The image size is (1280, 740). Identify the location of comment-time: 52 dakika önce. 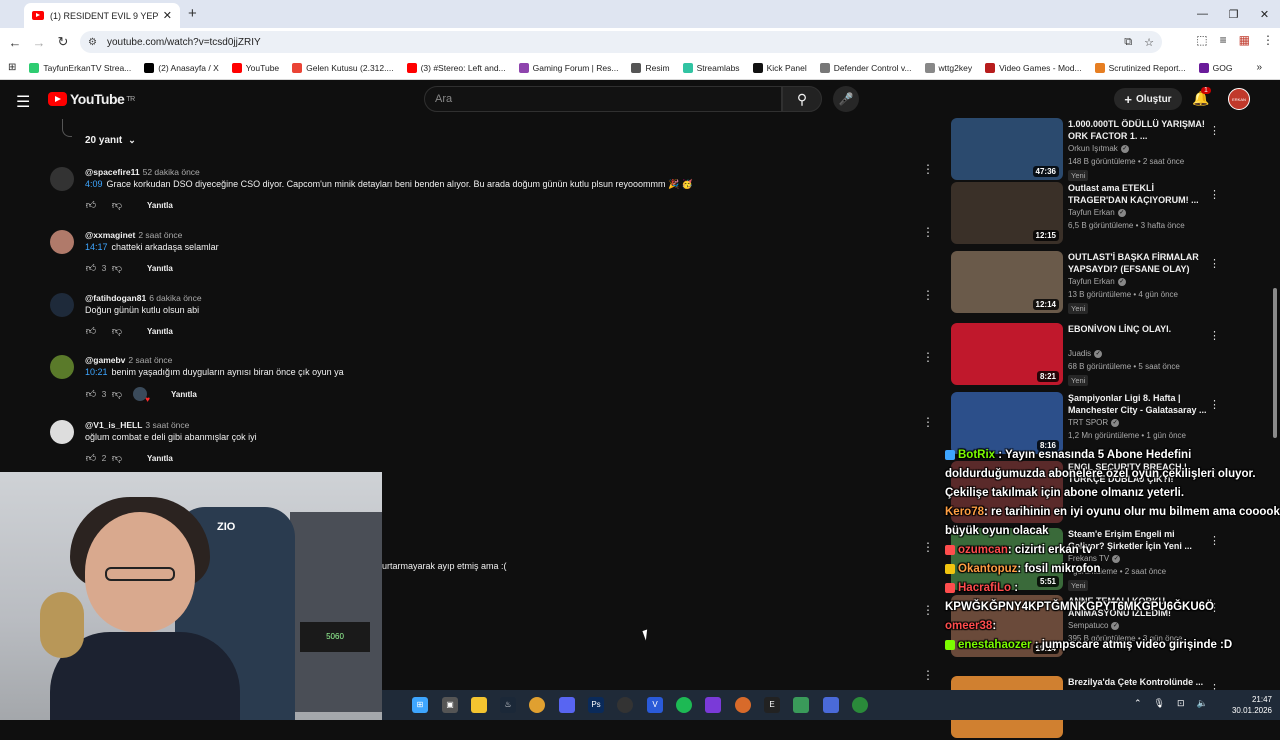
(171, 172).